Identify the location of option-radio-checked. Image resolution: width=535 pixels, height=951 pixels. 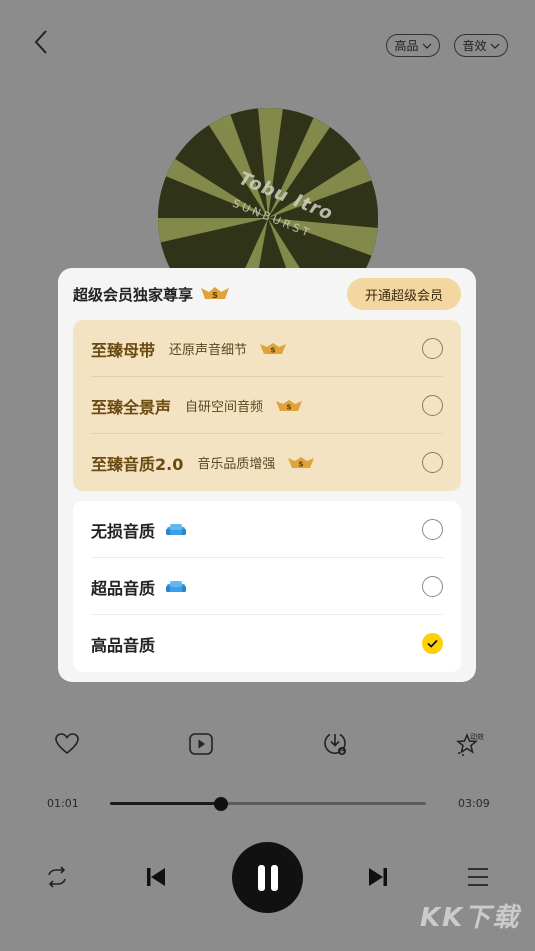
(432, 643).